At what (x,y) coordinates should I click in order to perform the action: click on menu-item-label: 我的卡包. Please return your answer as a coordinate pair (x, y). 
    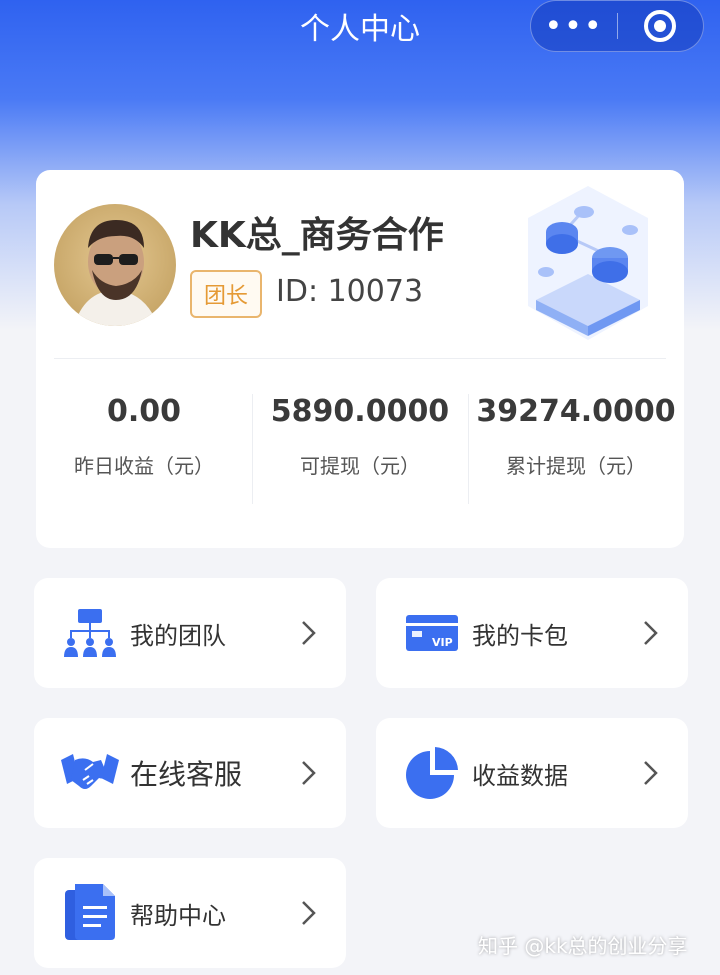
    Looking at the image, I should click on (520, 635).